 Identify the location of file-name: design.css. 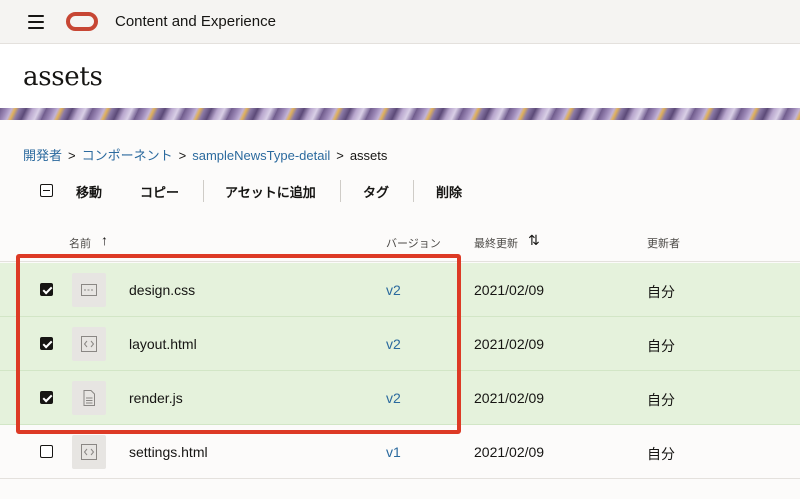
(162, 290).